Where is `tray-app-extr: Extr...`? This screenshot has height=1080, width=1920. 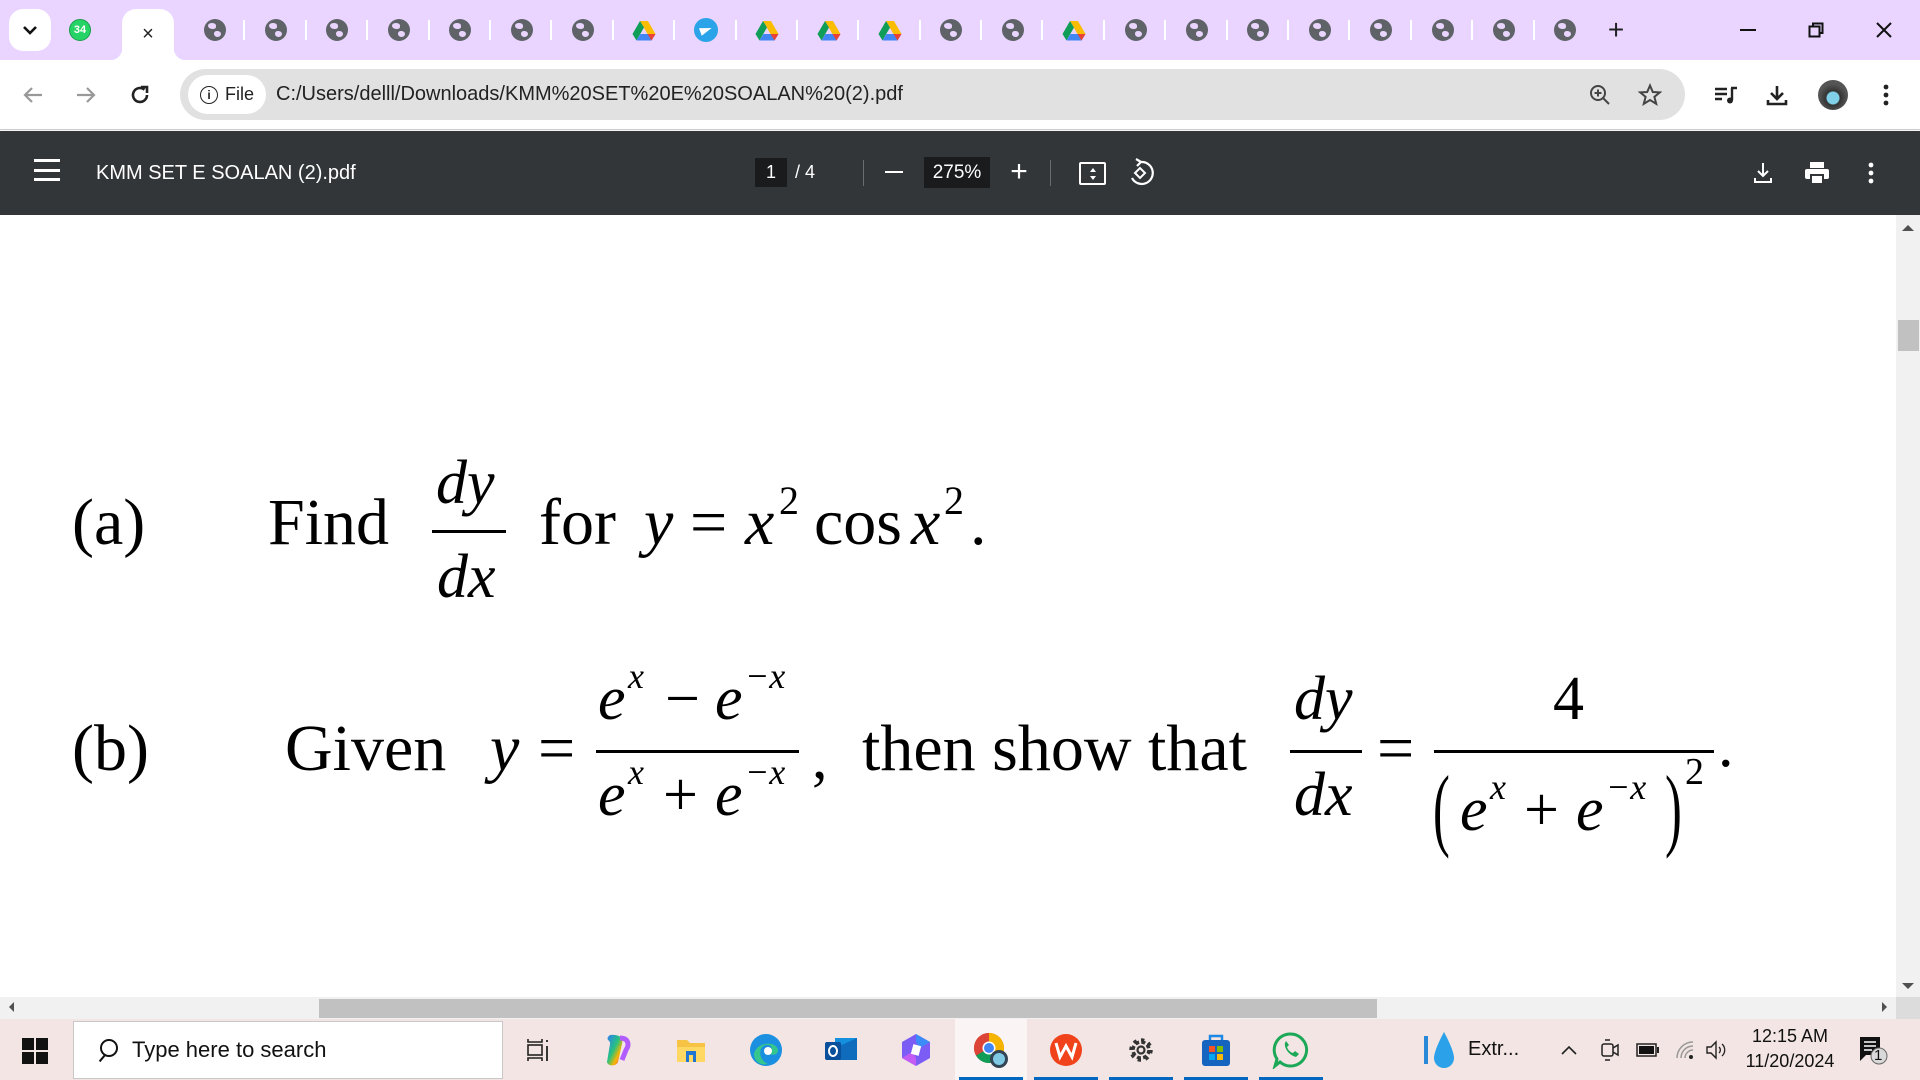
tray-app-extr: Extr... is located at coordinates (1469, 1049).